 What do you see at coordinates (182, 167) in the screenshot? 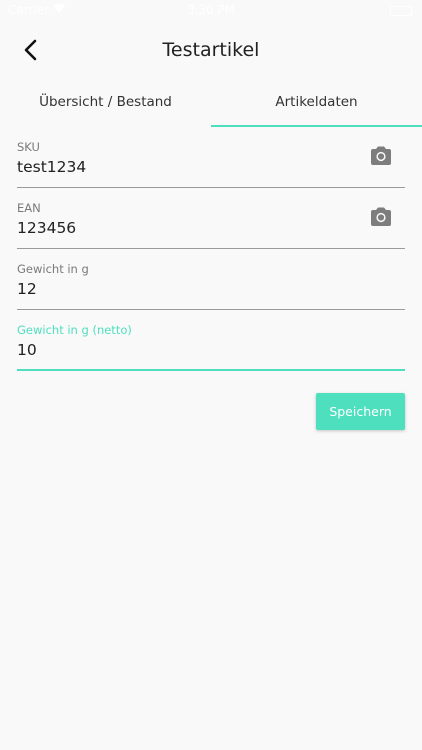
I see `sku-input` at bounding box center [182, 167].